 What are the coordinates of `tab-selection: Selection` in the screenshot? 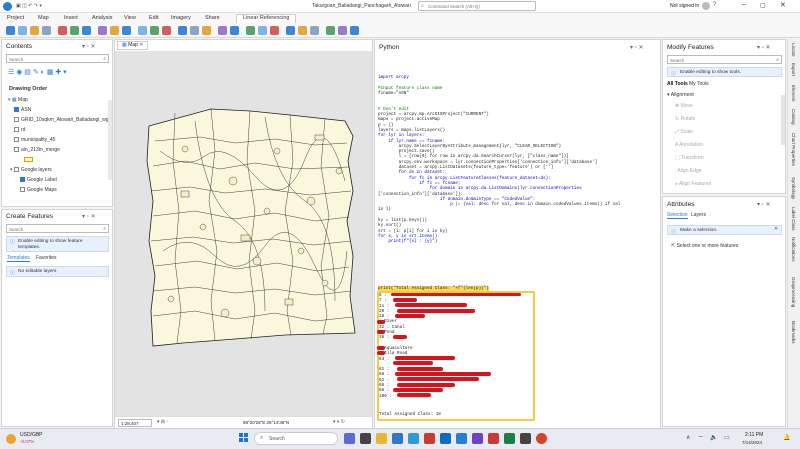 It's located at (677, 215).